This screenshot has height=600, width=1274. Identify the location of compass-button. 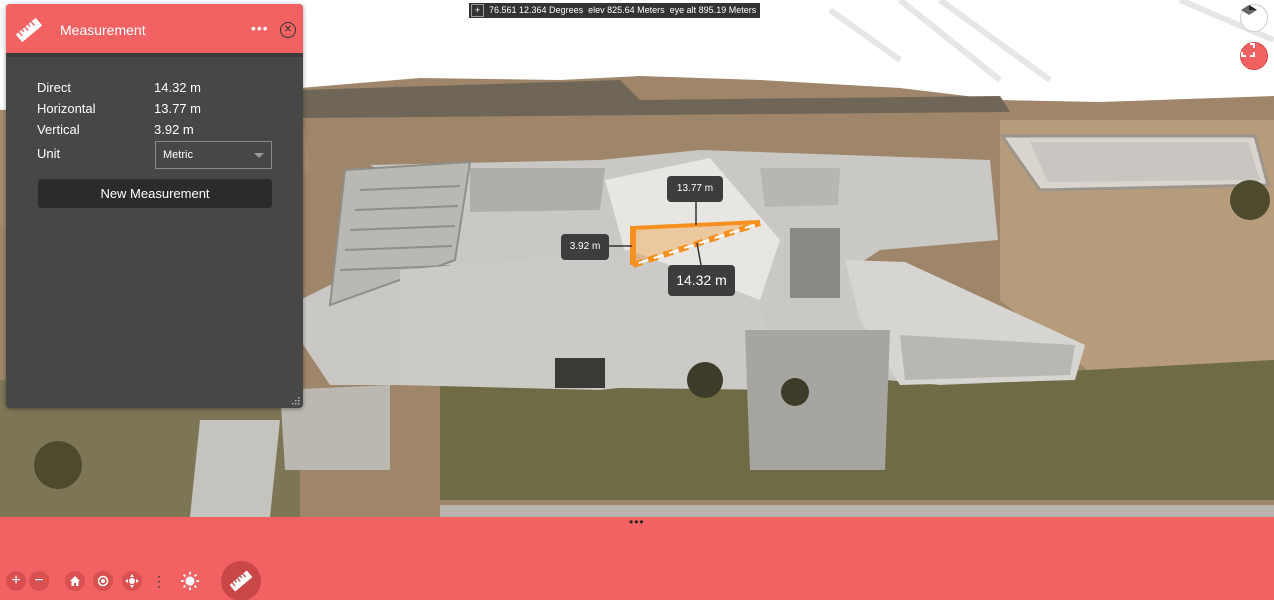
(1254, 18).